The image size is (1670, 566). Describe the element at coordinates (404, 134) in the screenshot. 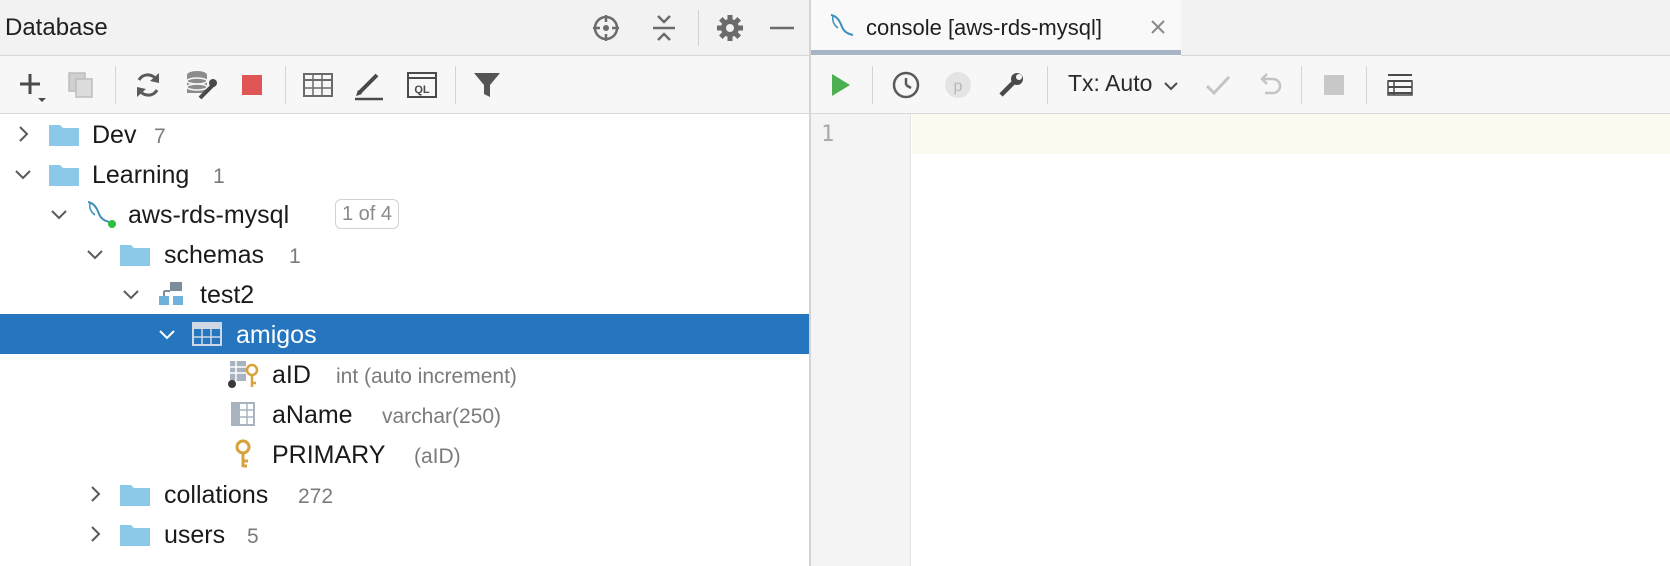

I see `tree-node-dev: Dev 7` at that location.